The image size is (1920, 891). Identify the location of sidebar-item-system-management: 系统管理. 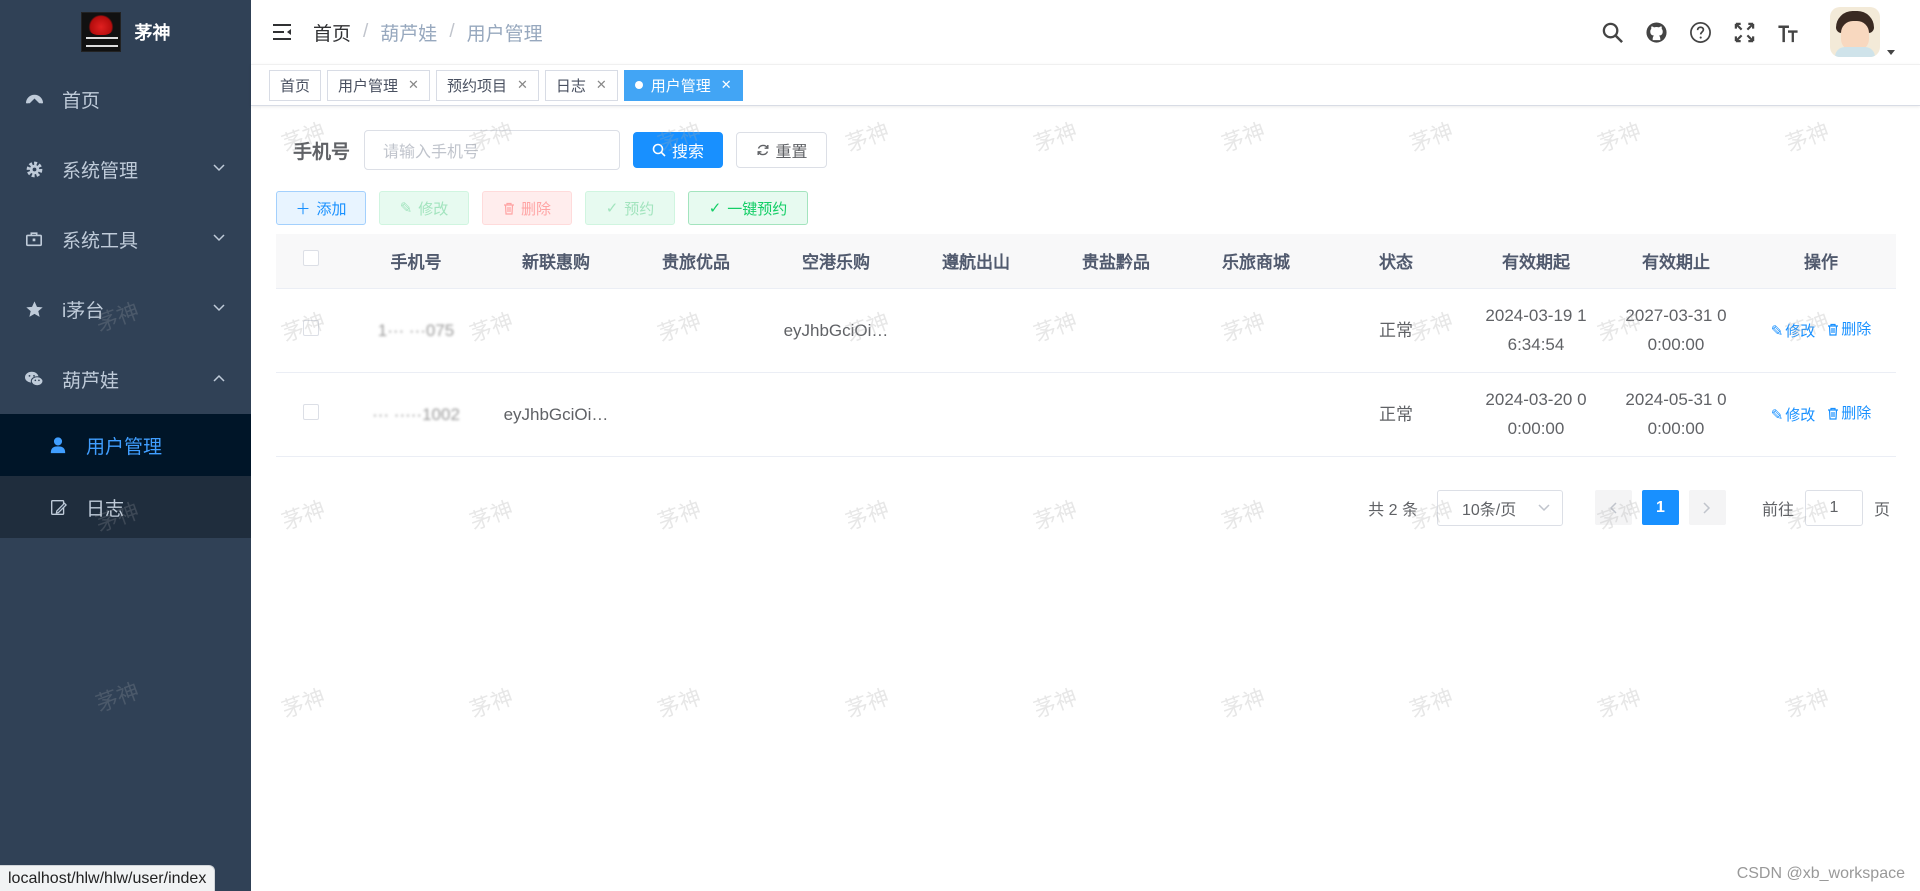
(125, 169).